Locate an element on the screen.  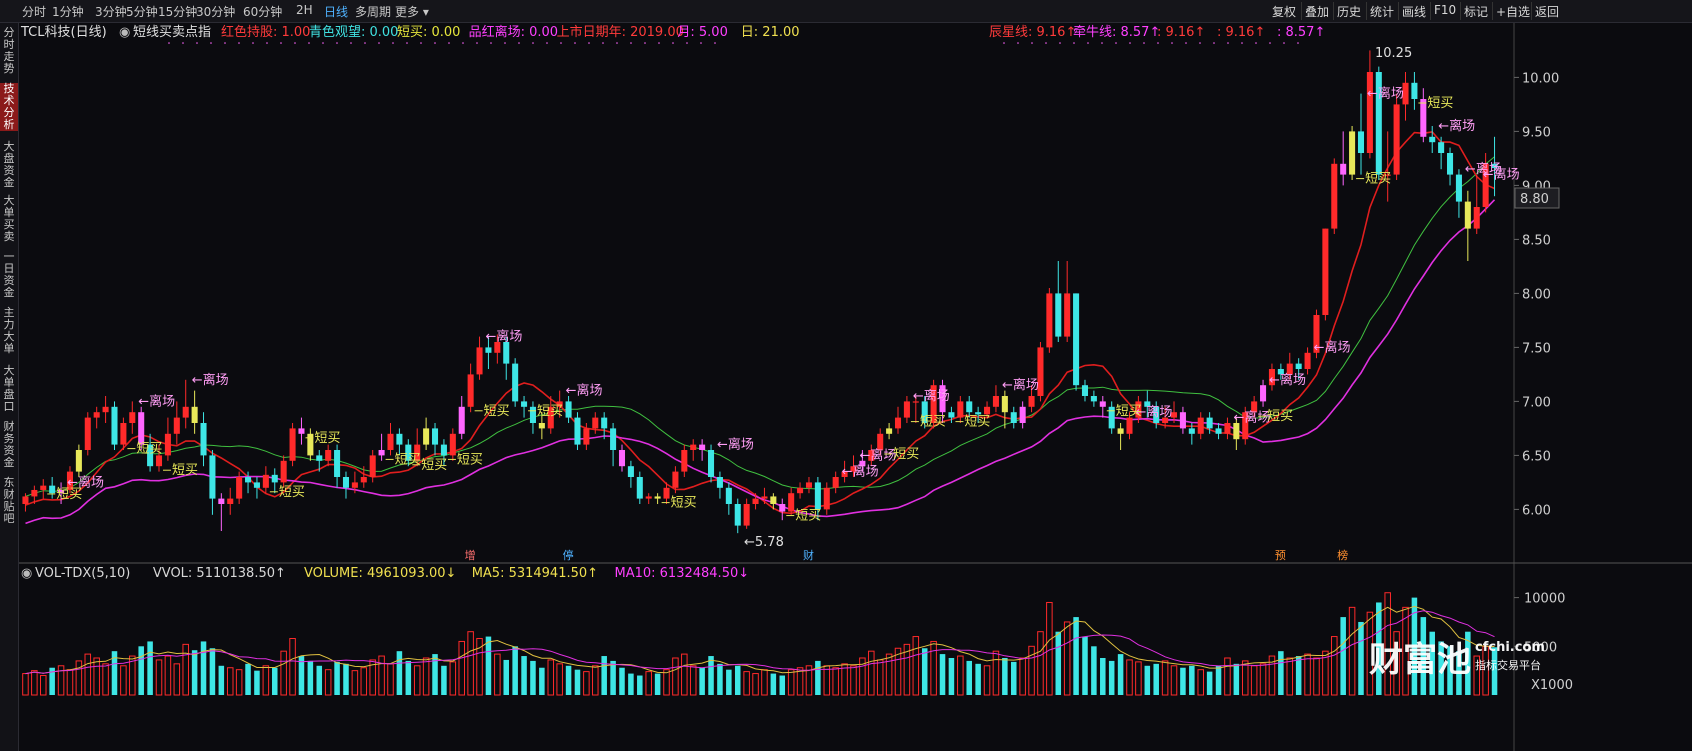
toolbar-button-3: 统计 is located at coordinates (1382, 11).